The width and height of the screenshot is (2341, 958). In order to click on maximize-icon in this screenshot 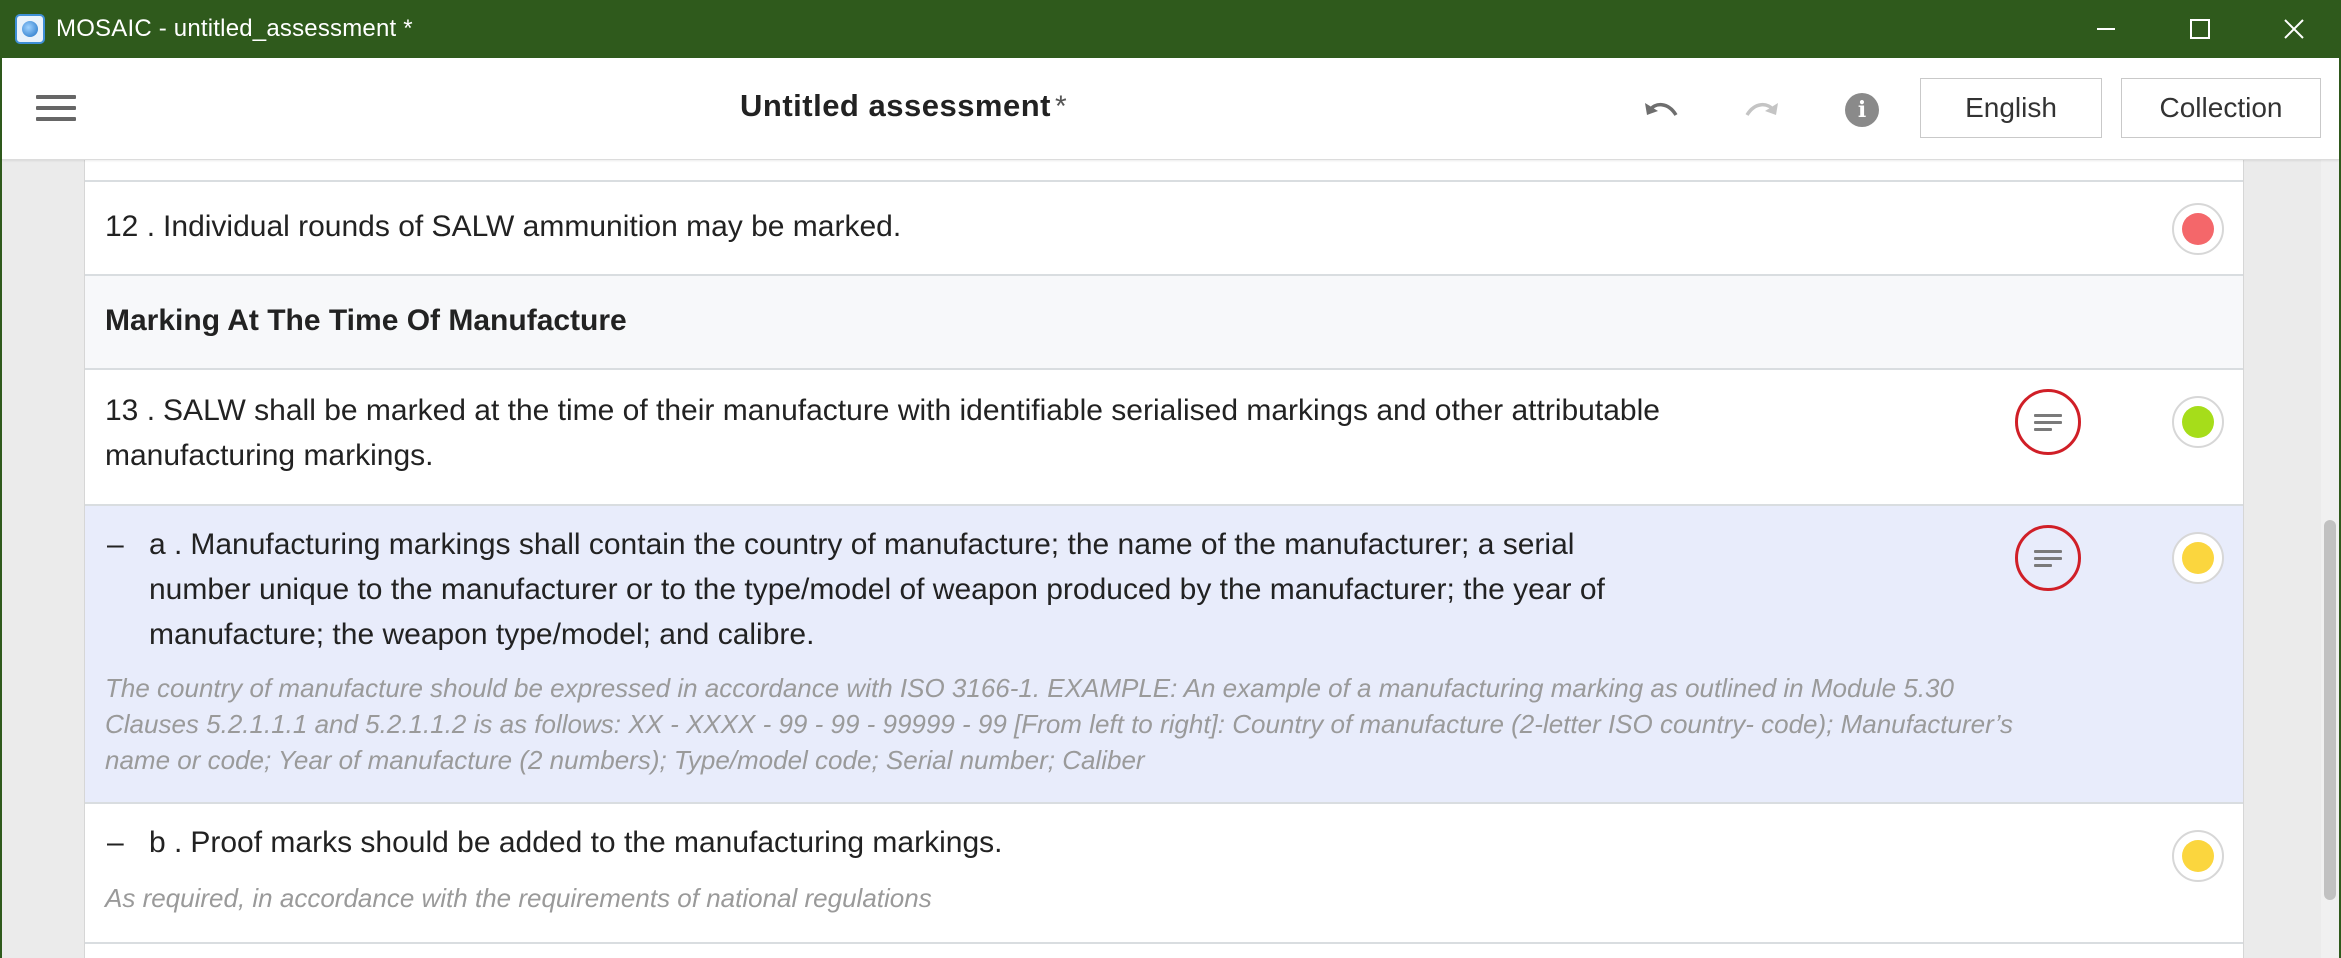, I will do `click(2200, 29)`.